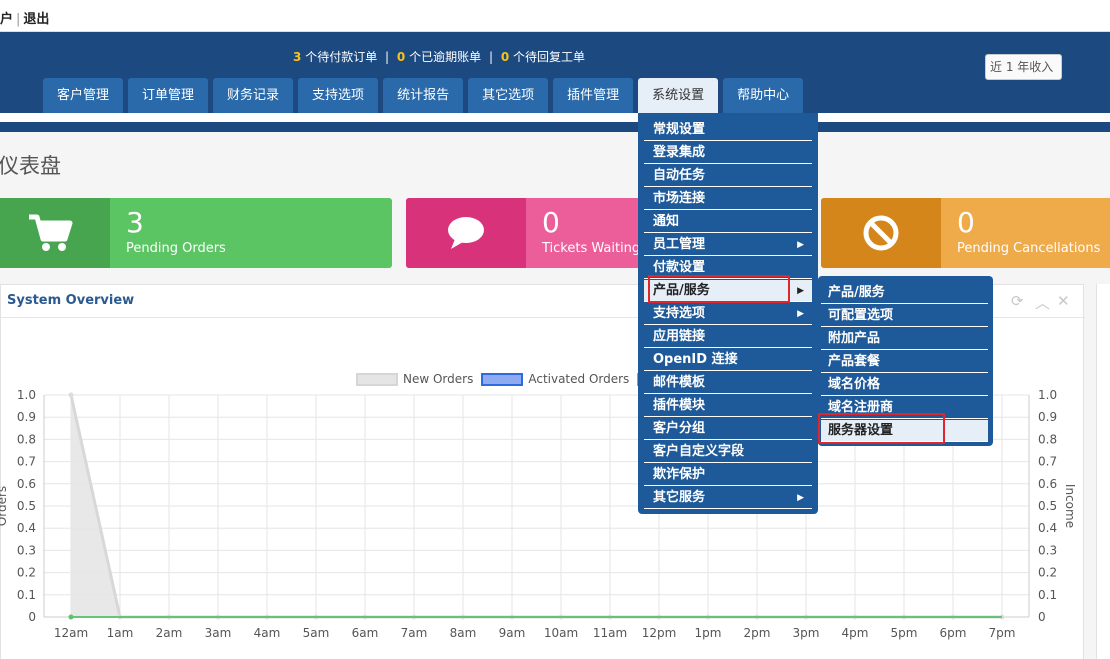  Describe the element at coordinates (1047, 506) in the screenshot. I see `y2-tick-label: 0.5` at that location.